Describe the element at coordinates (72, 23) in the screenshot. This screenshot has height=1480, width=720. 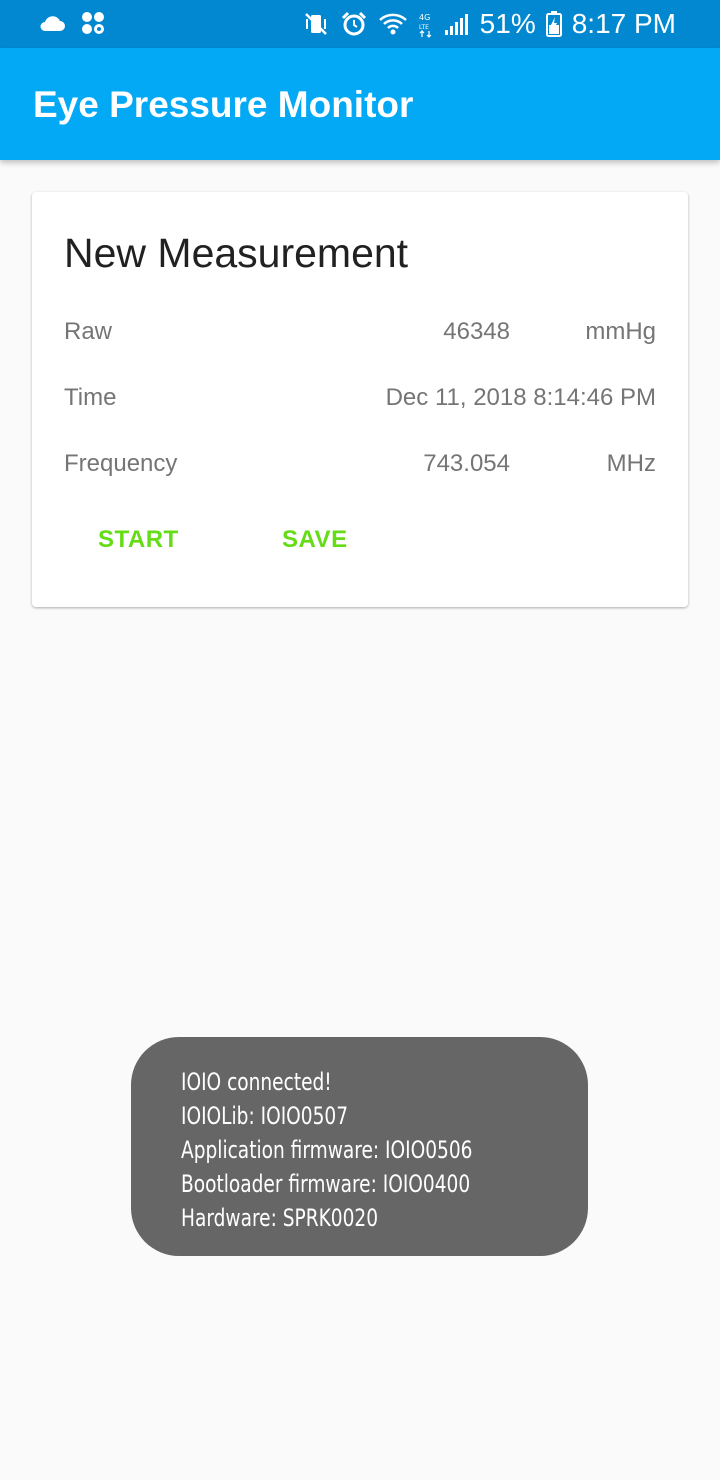
I see `status-left-icons` at that location.